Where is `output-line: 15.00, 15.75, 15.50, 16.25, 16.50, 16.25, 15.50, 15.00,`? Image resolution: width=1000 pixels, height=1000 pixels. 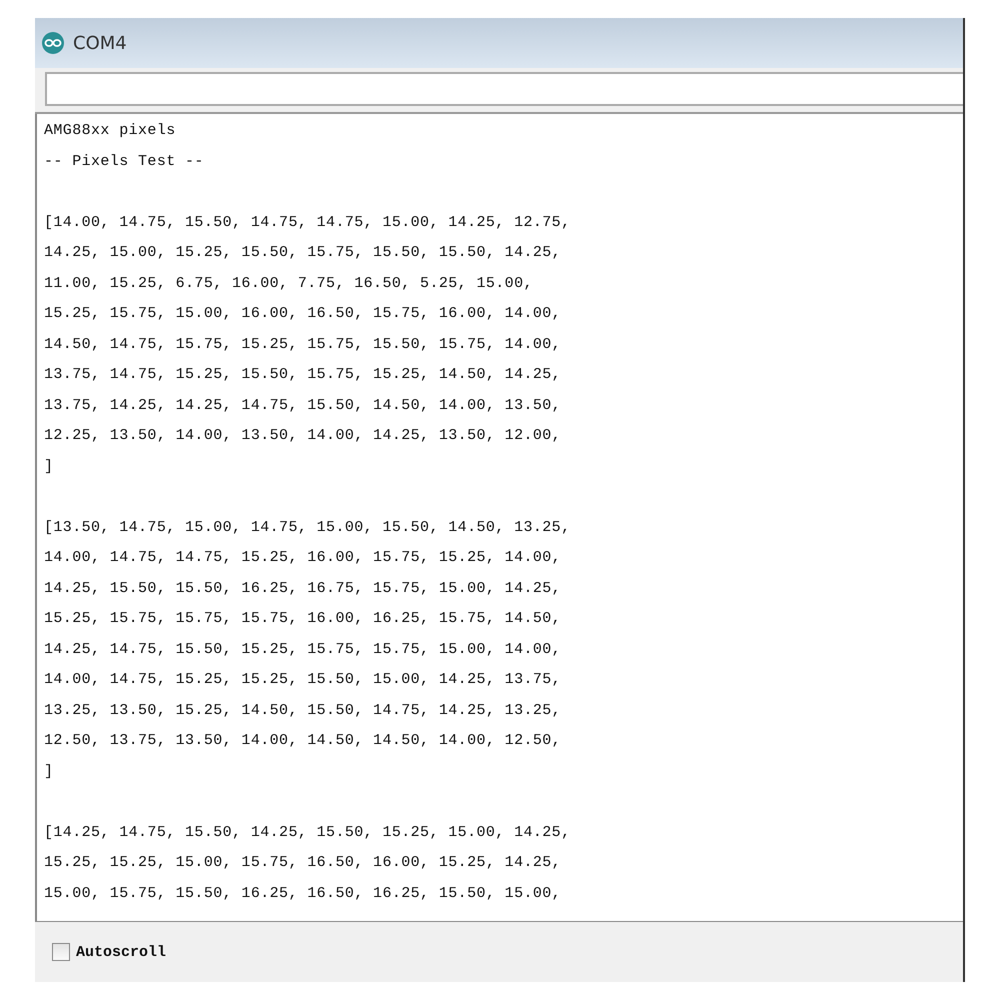
output-line: 15.00, 15.75, 15.50, 16.25, 16.50, 16.25, 15.50, 15.00, is located at coordinates (303, 894).